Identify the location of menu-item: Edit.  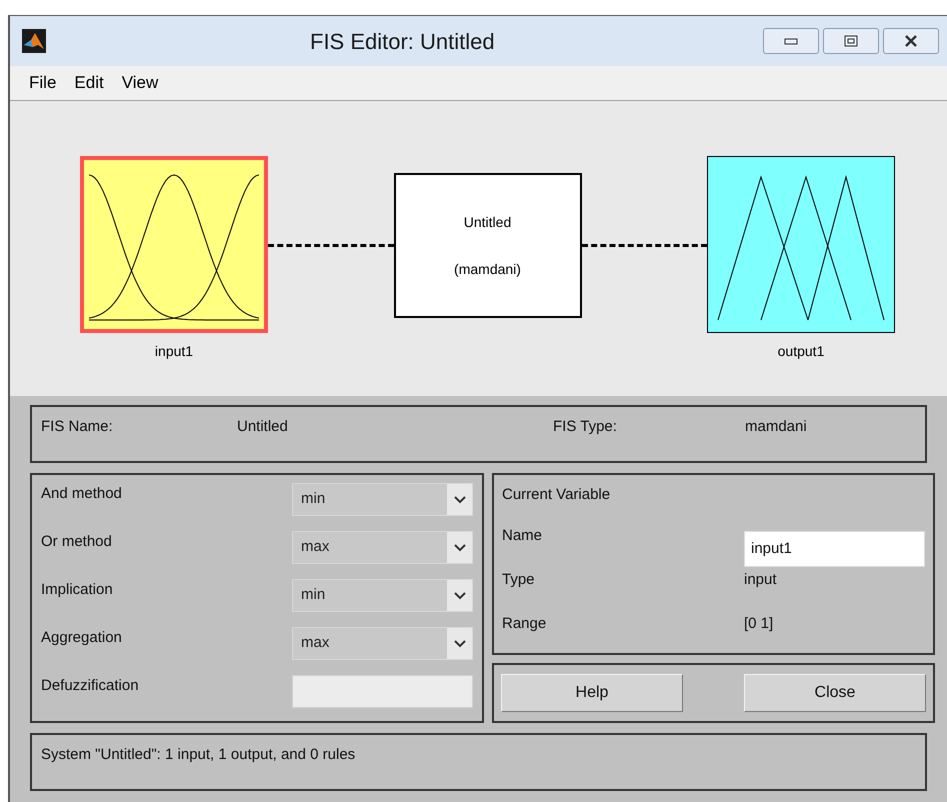
(89, 83).